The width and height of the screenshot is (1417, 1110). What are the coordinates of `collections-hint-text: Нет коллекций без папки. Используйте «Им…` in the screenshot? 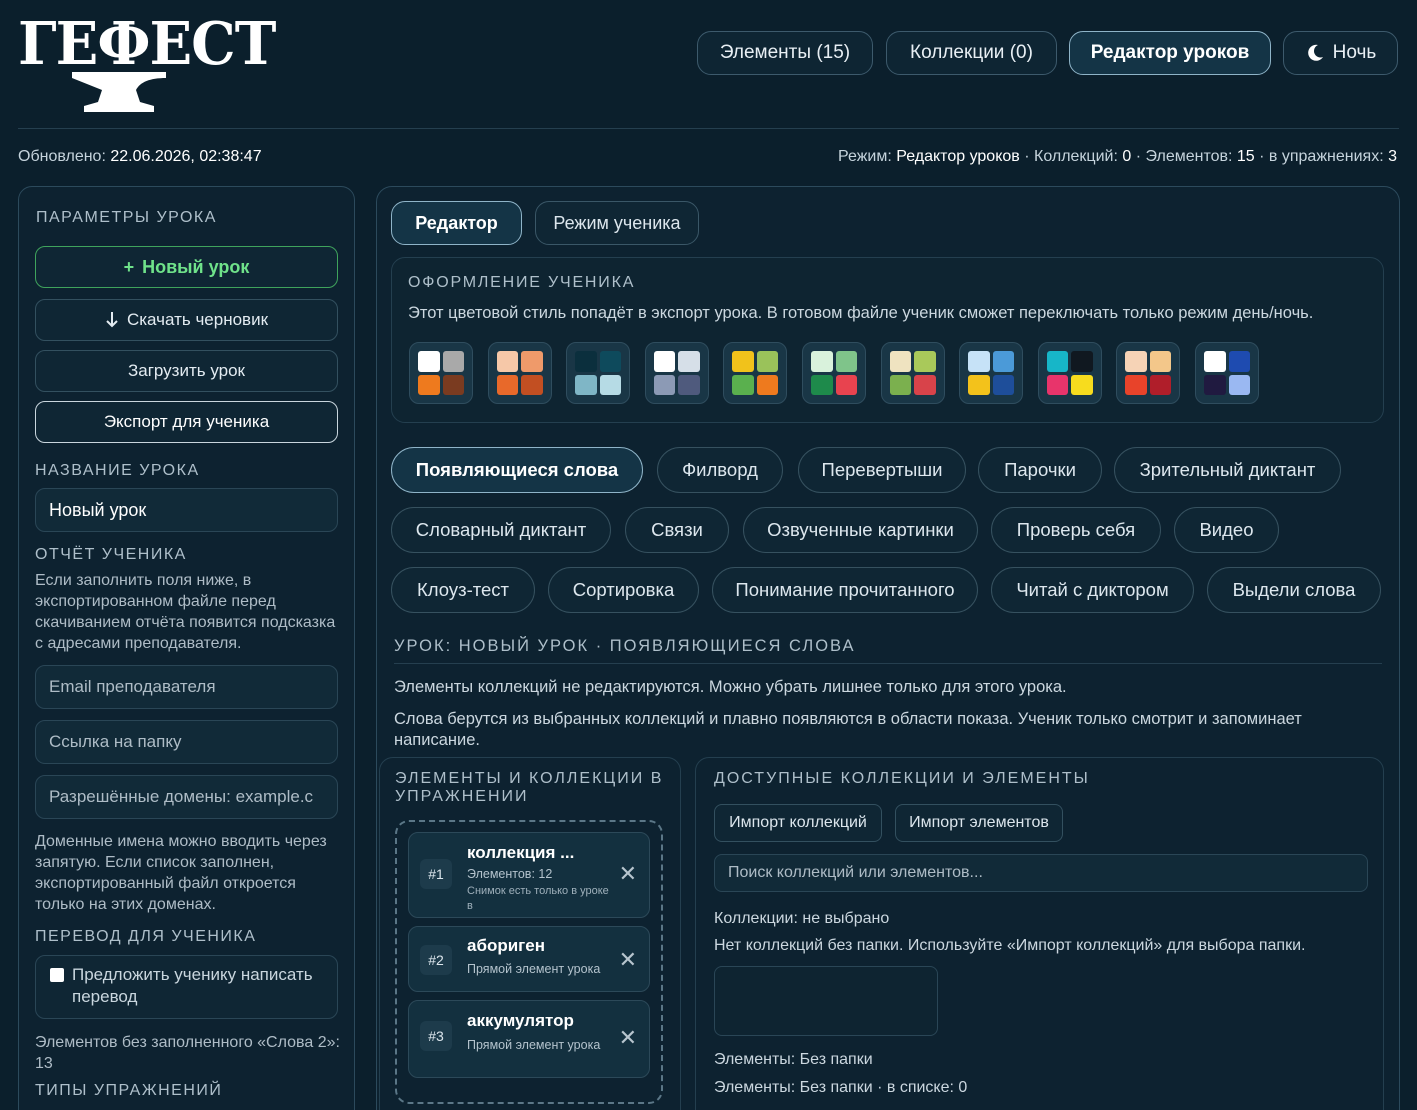 It's located at (1010, 945).